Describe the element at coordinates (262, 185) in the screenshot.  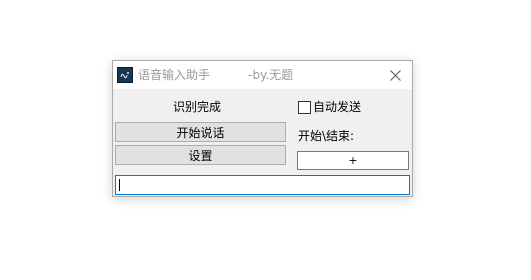
I see `speech-text-input` at that location.